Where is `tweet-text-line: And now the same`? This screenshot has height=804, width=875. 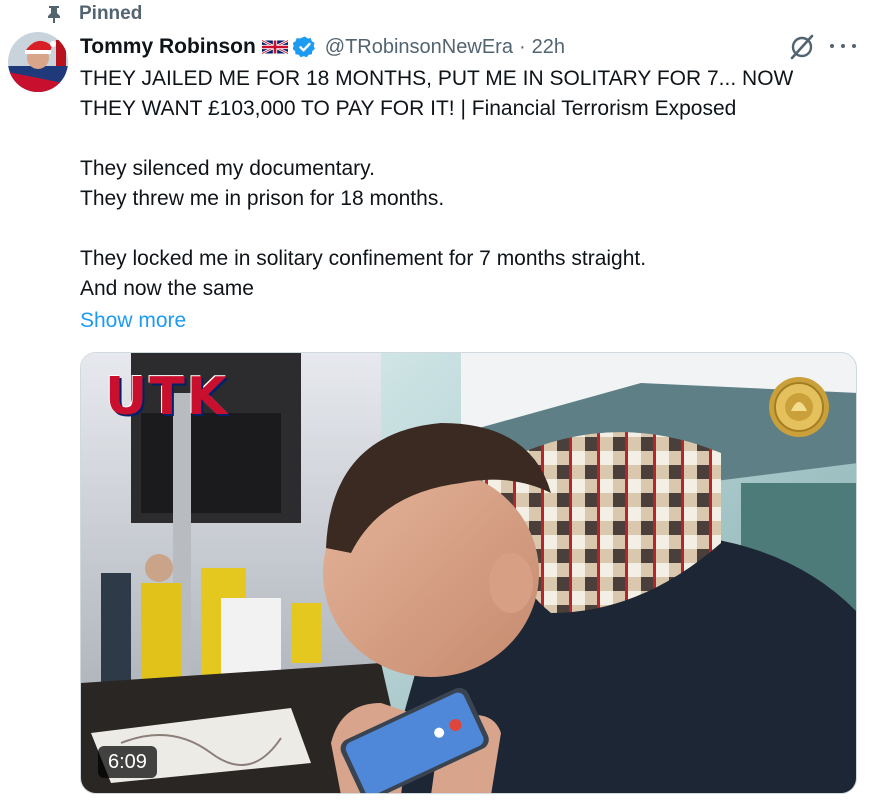 tweet-text-line: And now the same is located at coordinates (167, 288).